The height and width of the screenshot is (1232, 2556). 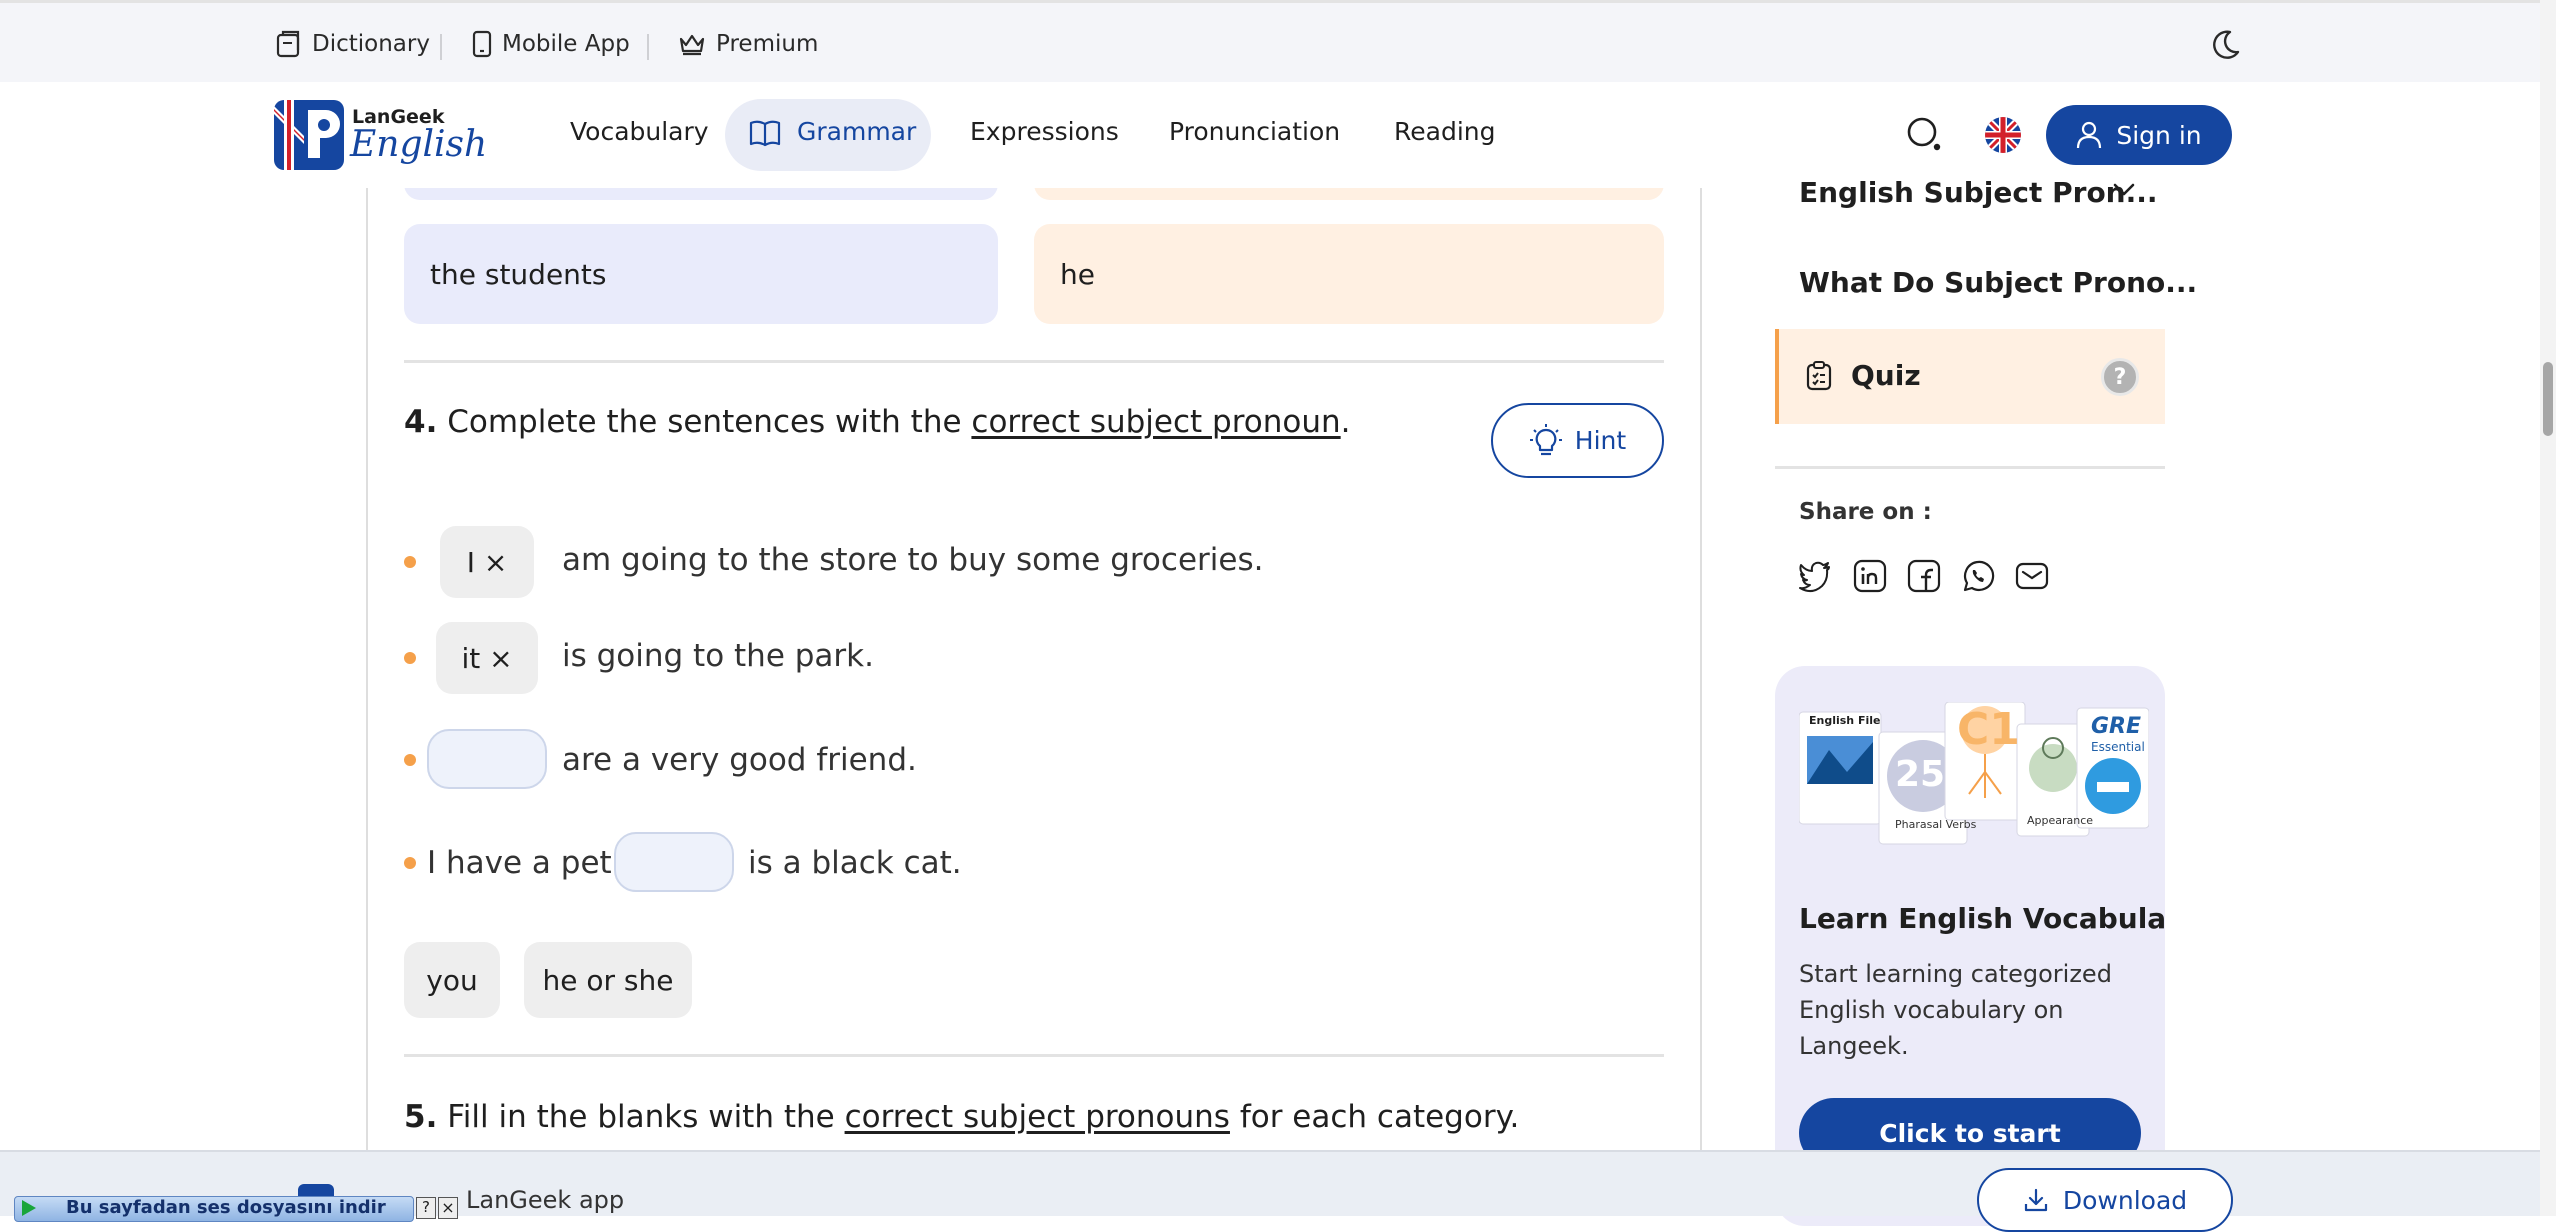 I want to click on scrollbar-thumb, so click(x=2548, y=399).